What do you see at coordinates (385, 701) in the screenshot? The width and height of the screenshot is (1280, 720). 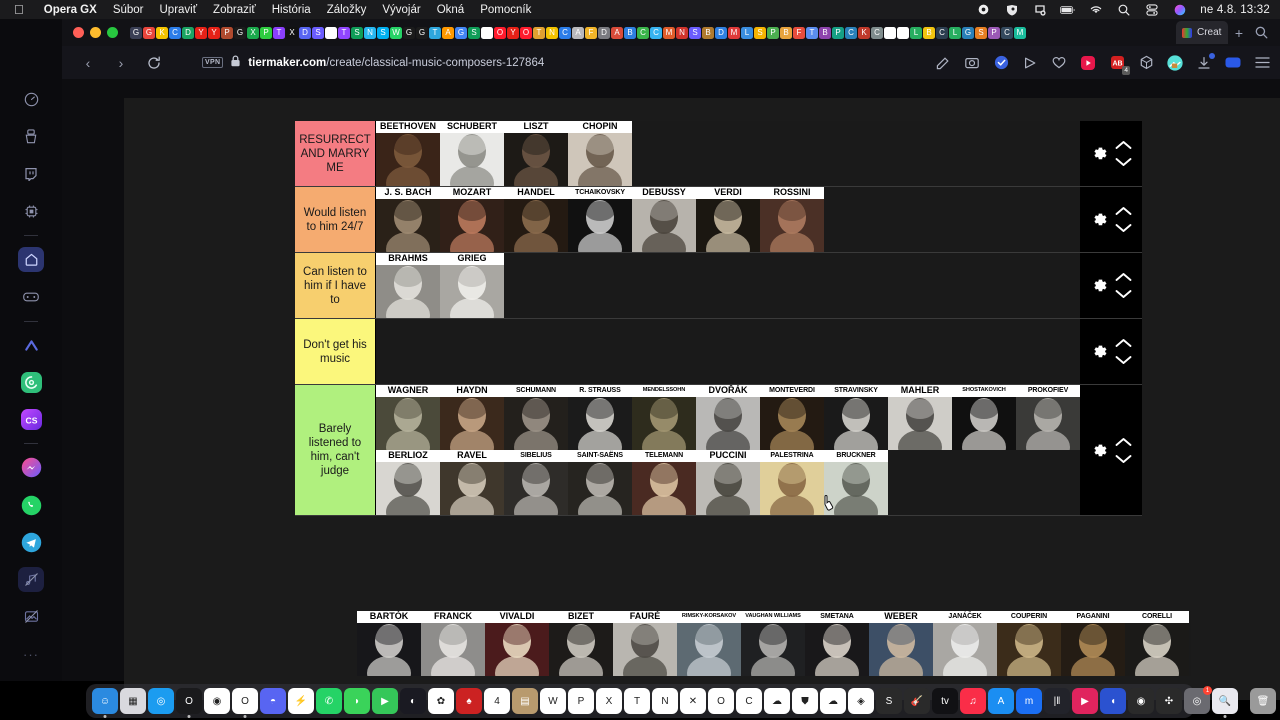 I see `facetime-icon: ▶` at bounding box center [385, 701].